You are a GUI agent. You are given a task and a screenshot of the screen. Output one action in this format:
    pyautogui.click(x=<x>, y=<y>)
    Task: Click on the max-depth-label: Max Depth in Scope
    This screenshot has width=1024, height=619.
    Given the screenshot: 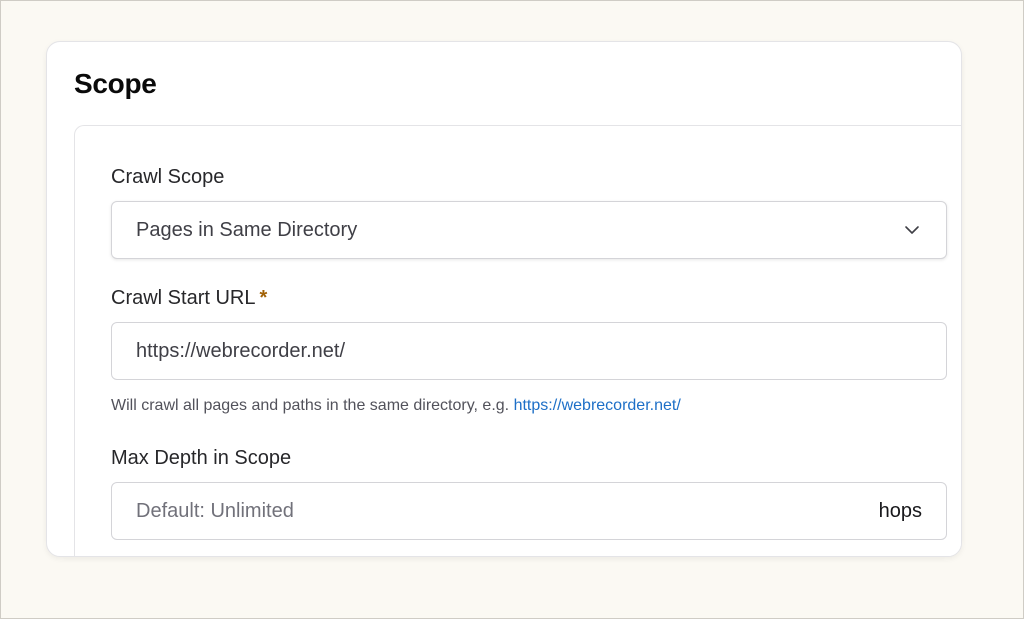 What is the action you would take?
    pyautogui.click(x=201, y=458)
    